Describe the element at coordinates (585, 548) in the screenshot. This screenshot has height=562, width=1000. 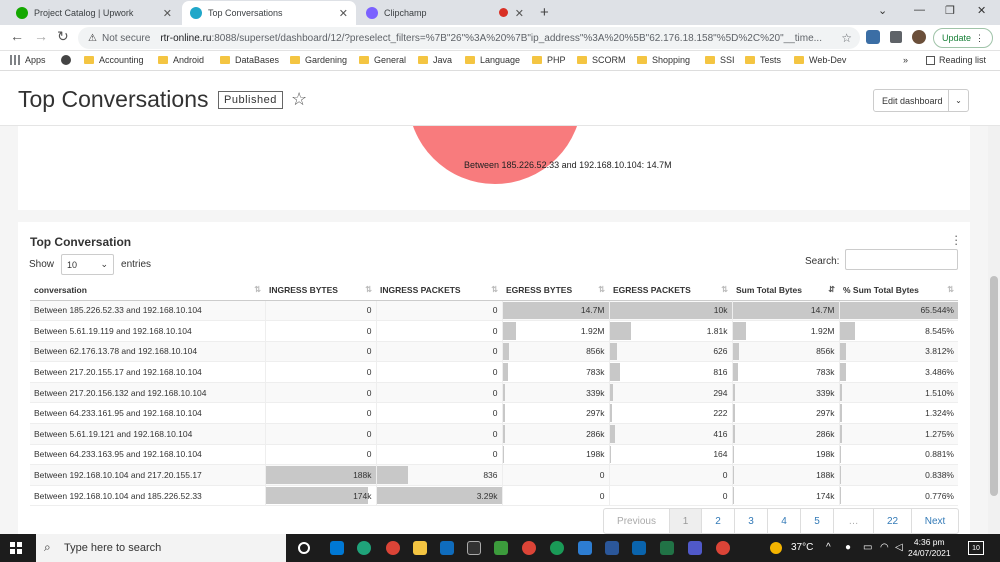
I see `photos-icon` at that location.